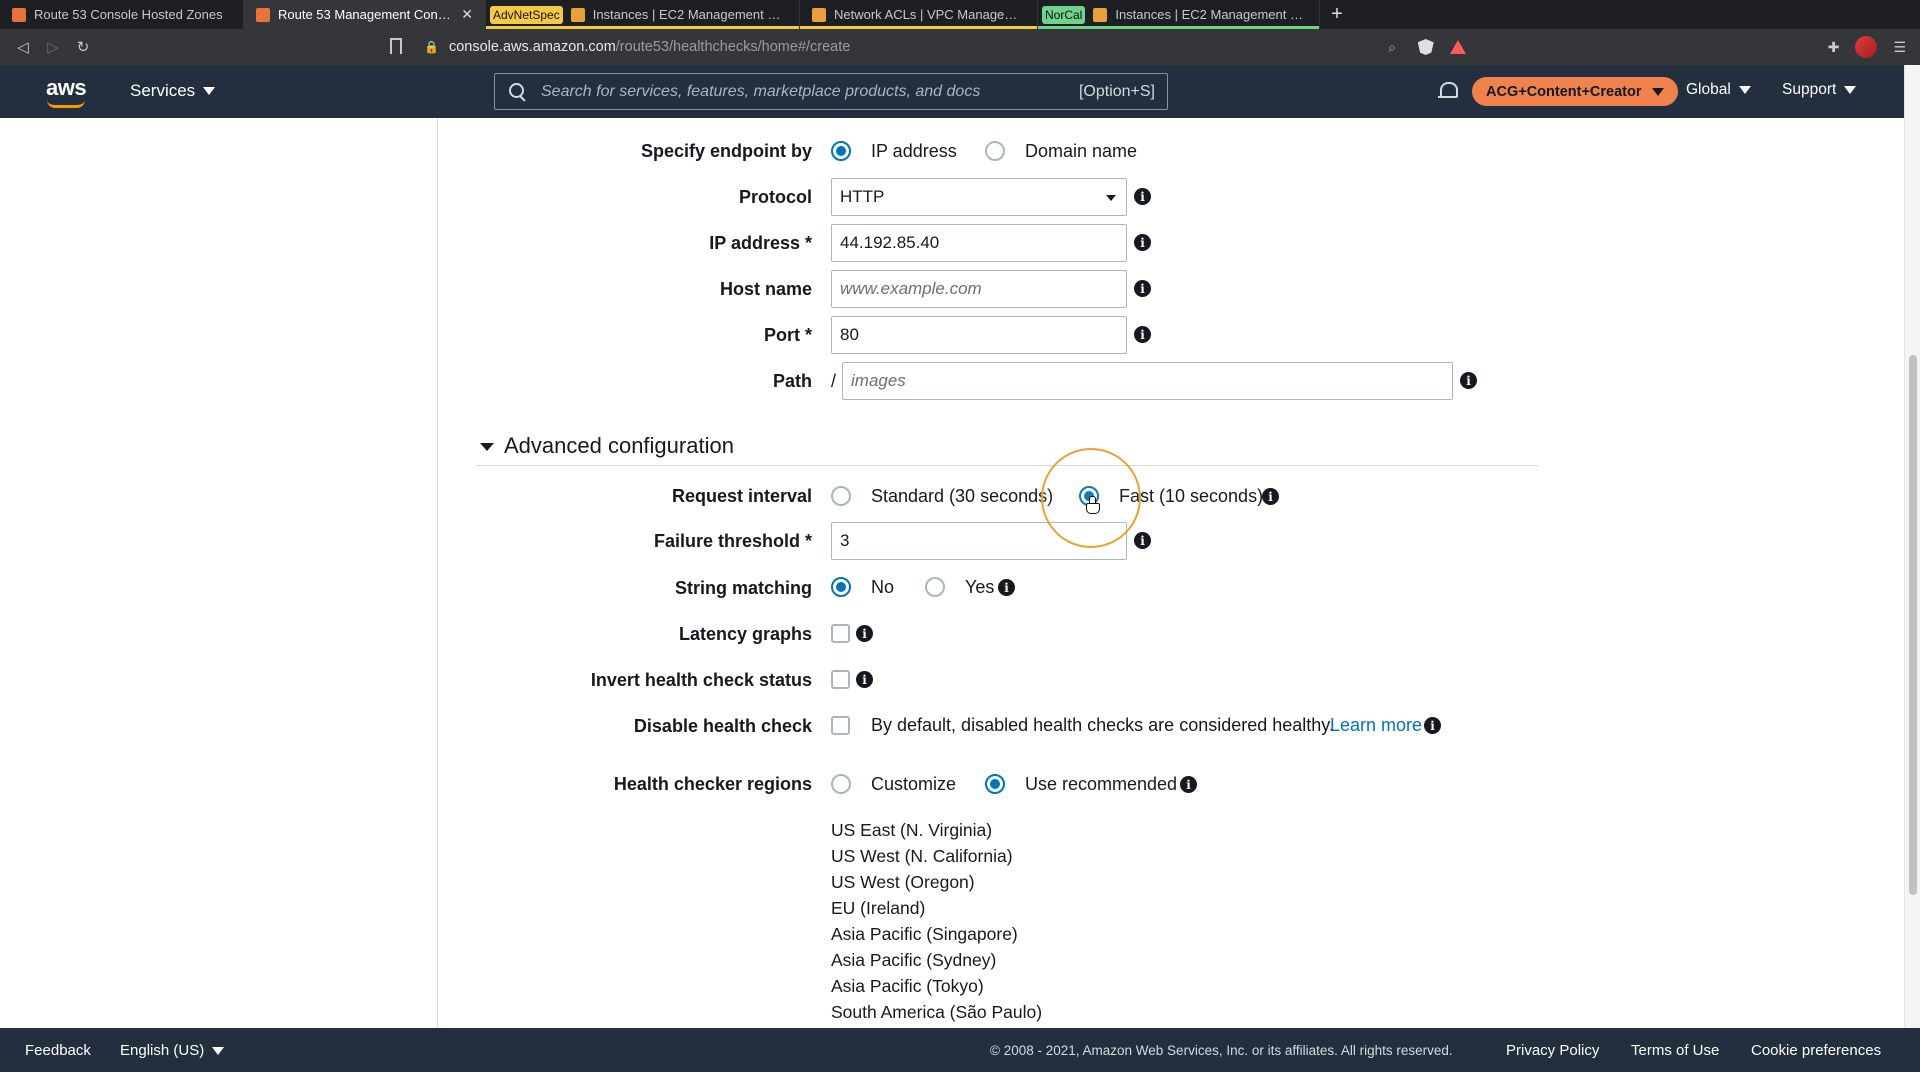 This screenshot has height=1072, width=1920. Describe the element at coordinates (878, 908) in the screenshot. I see `list-item: EU (Ireland)` at that location.